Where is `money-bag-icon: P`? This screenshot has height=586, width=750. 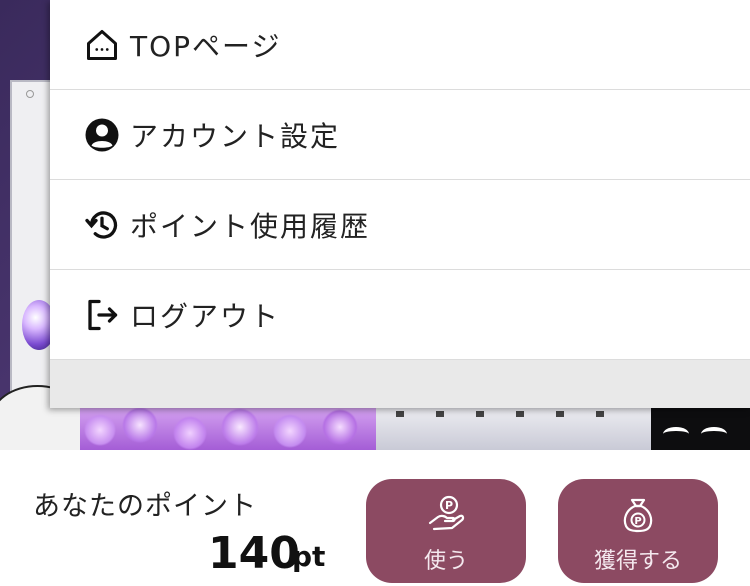 money-bag-icon: P is located at coordinates (638, 515).